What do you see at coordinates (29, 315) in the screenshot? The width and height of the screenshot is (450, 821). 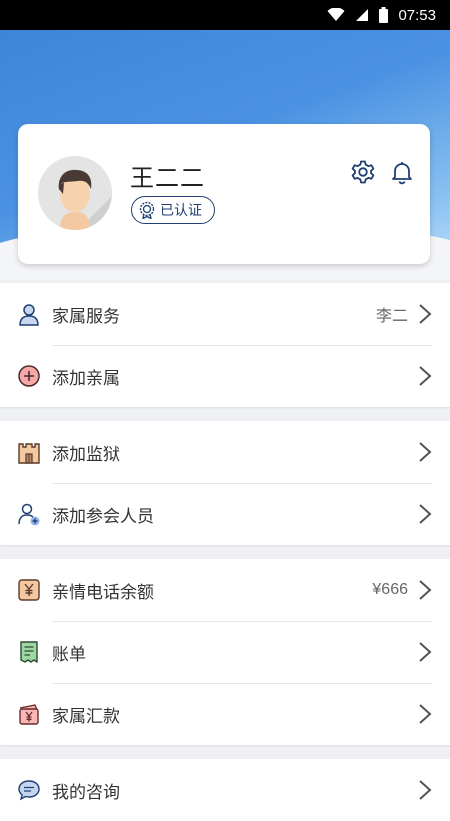 I see `person-icon` at bounding box center [29, 315].